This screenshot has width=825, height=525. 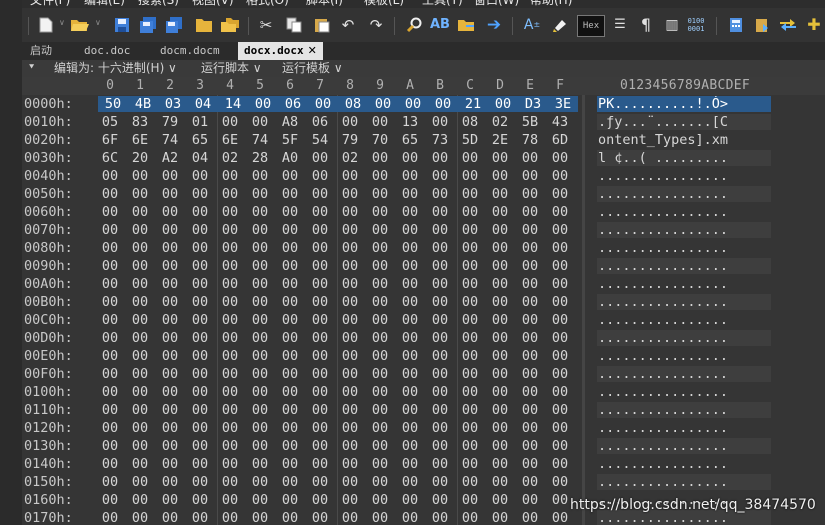 I want to click on hex-byte: 6E, so click(x=140, y=140).